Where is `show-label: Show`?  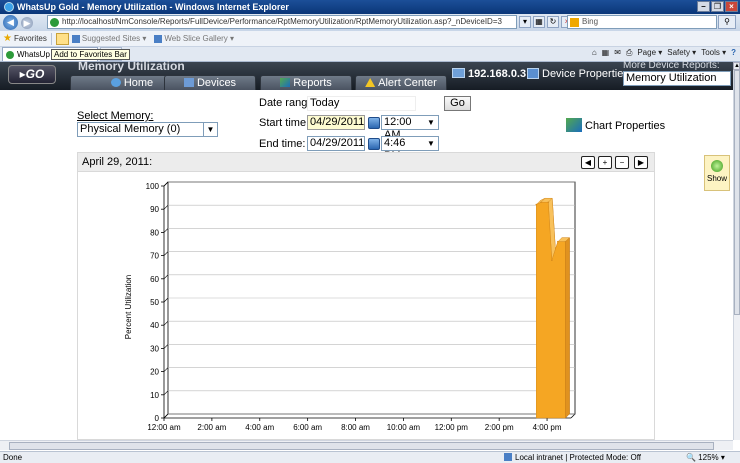 show-label: Show is located at coordinates (716, 178).